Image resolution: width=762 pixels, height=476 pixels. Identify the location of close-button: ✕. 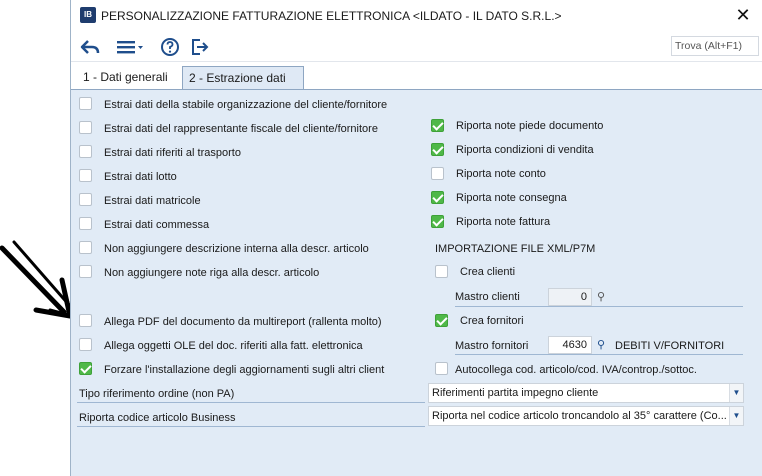
(743, 16).